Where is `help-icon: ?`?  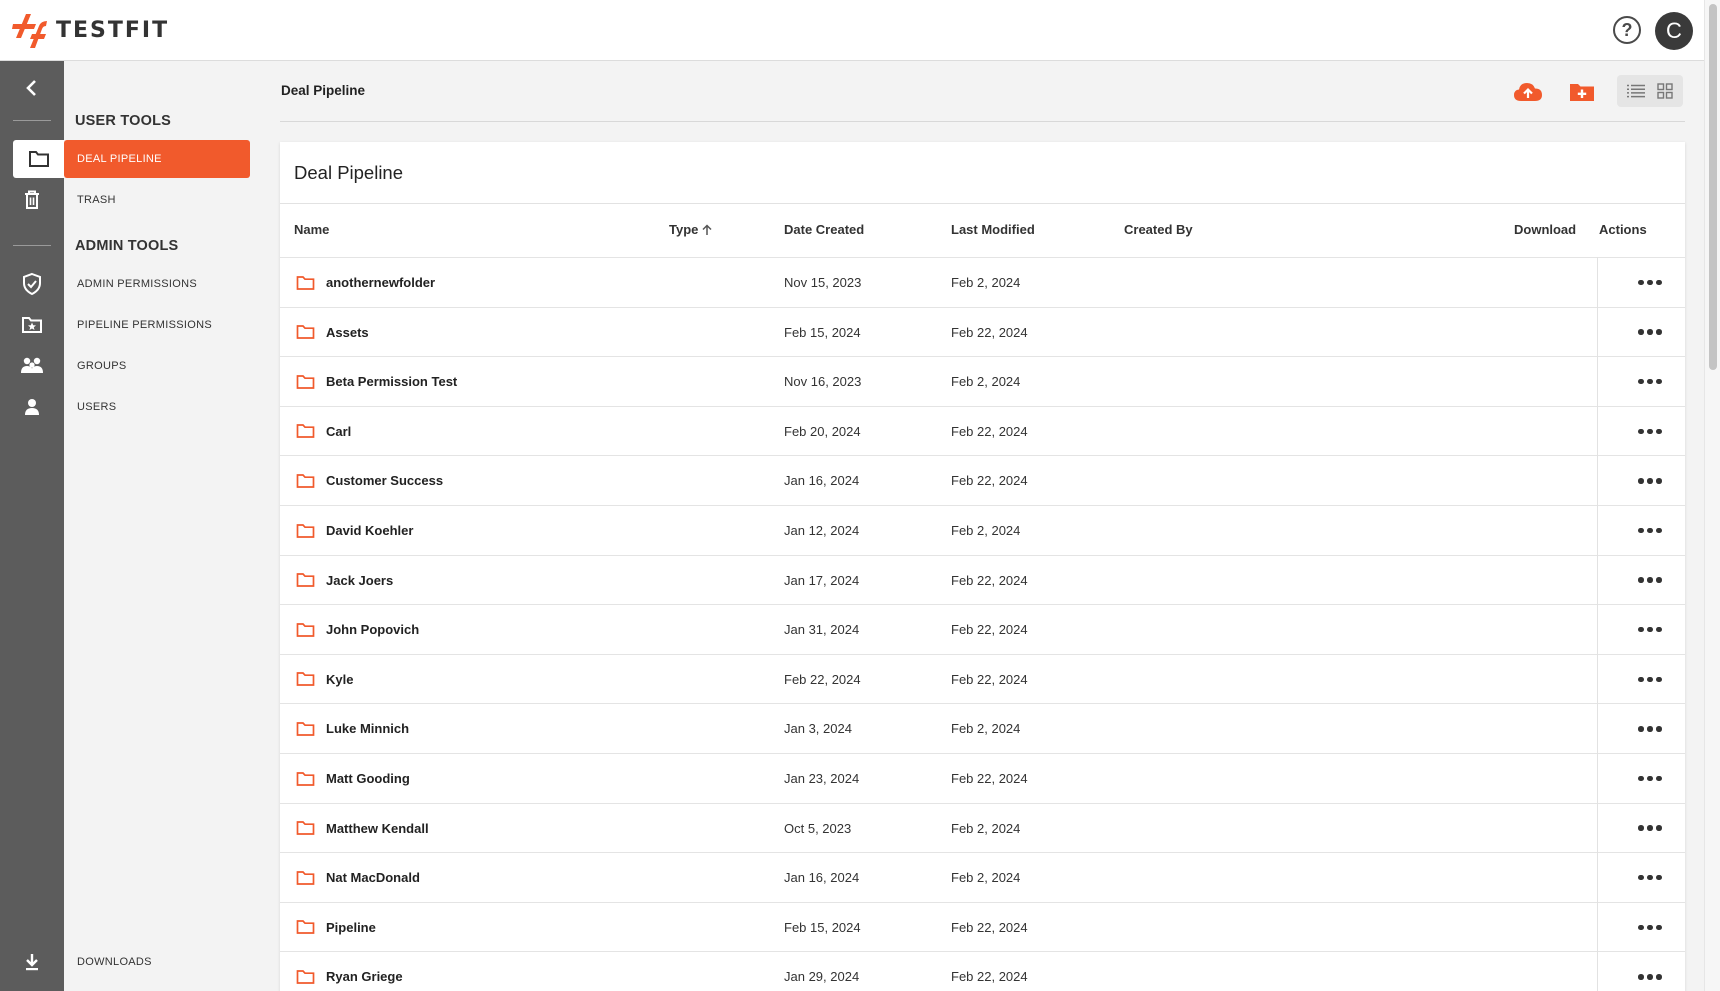
help-icon: ? is located at coordinates (1627, 30).